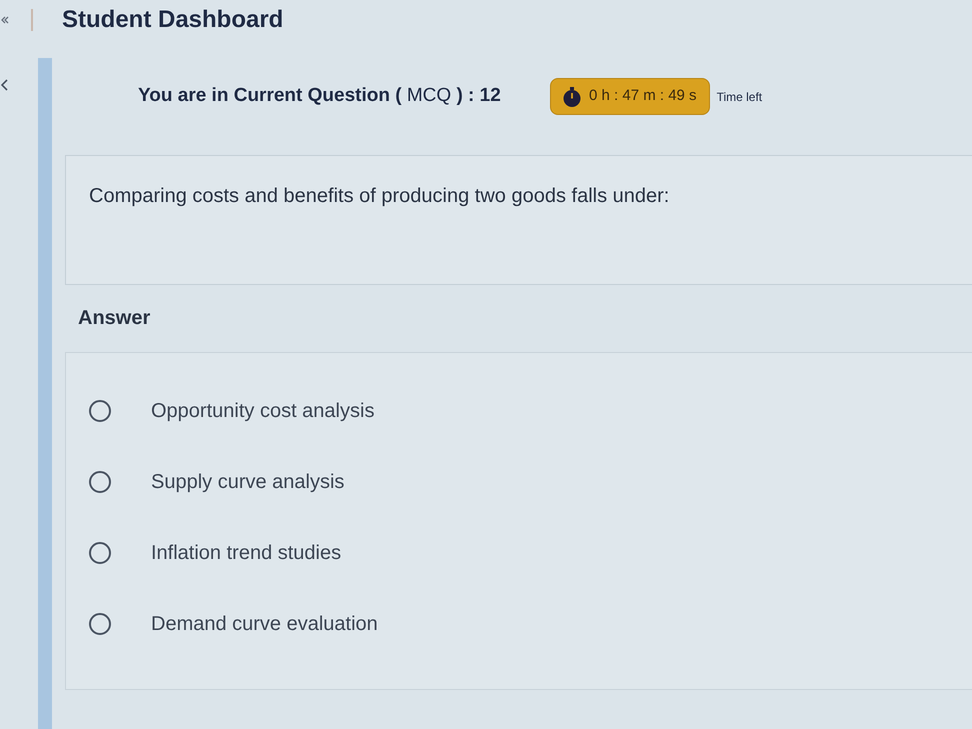  What do you see at coordinates (572, 96) in the screenshot?
I see `stopwatch-icon` at bounding box center [572, 96].